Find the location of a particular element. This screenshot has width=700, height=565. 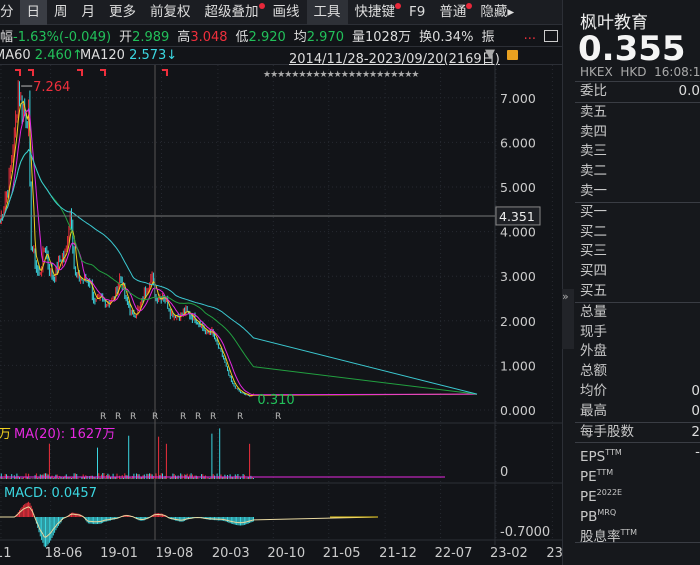

avg: 均2.970 is located at coordinates (319, 35).